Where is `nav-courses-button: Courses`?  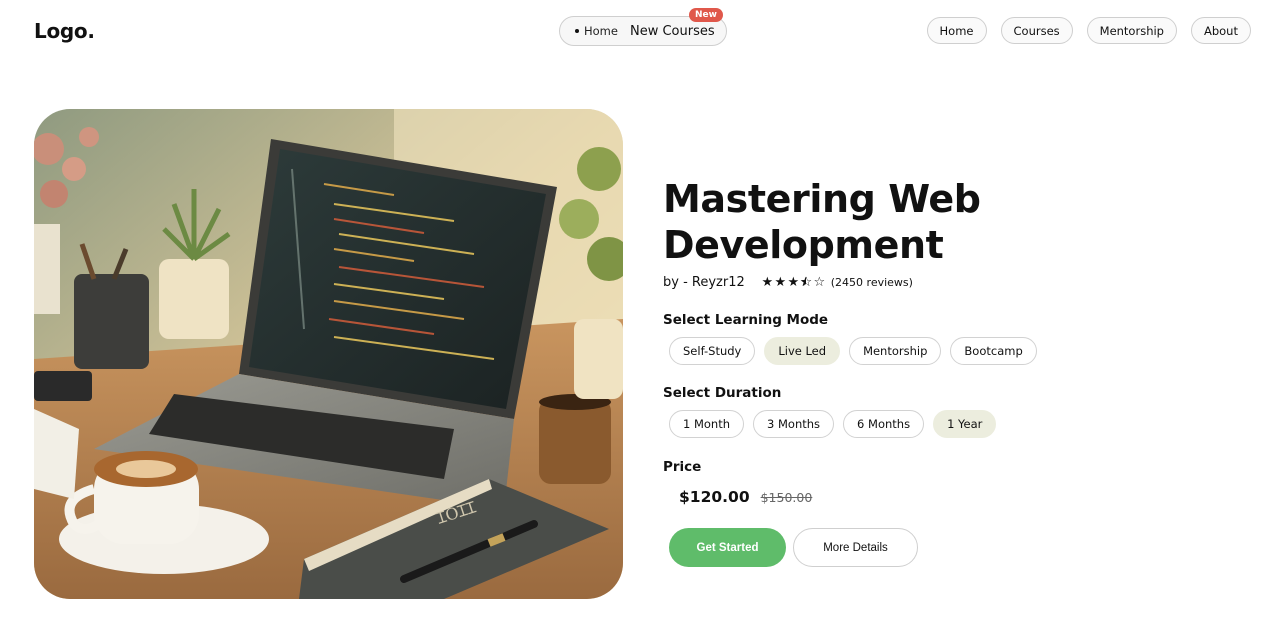
nav-courses-button: Courses is located at coordinates (1036, 30).